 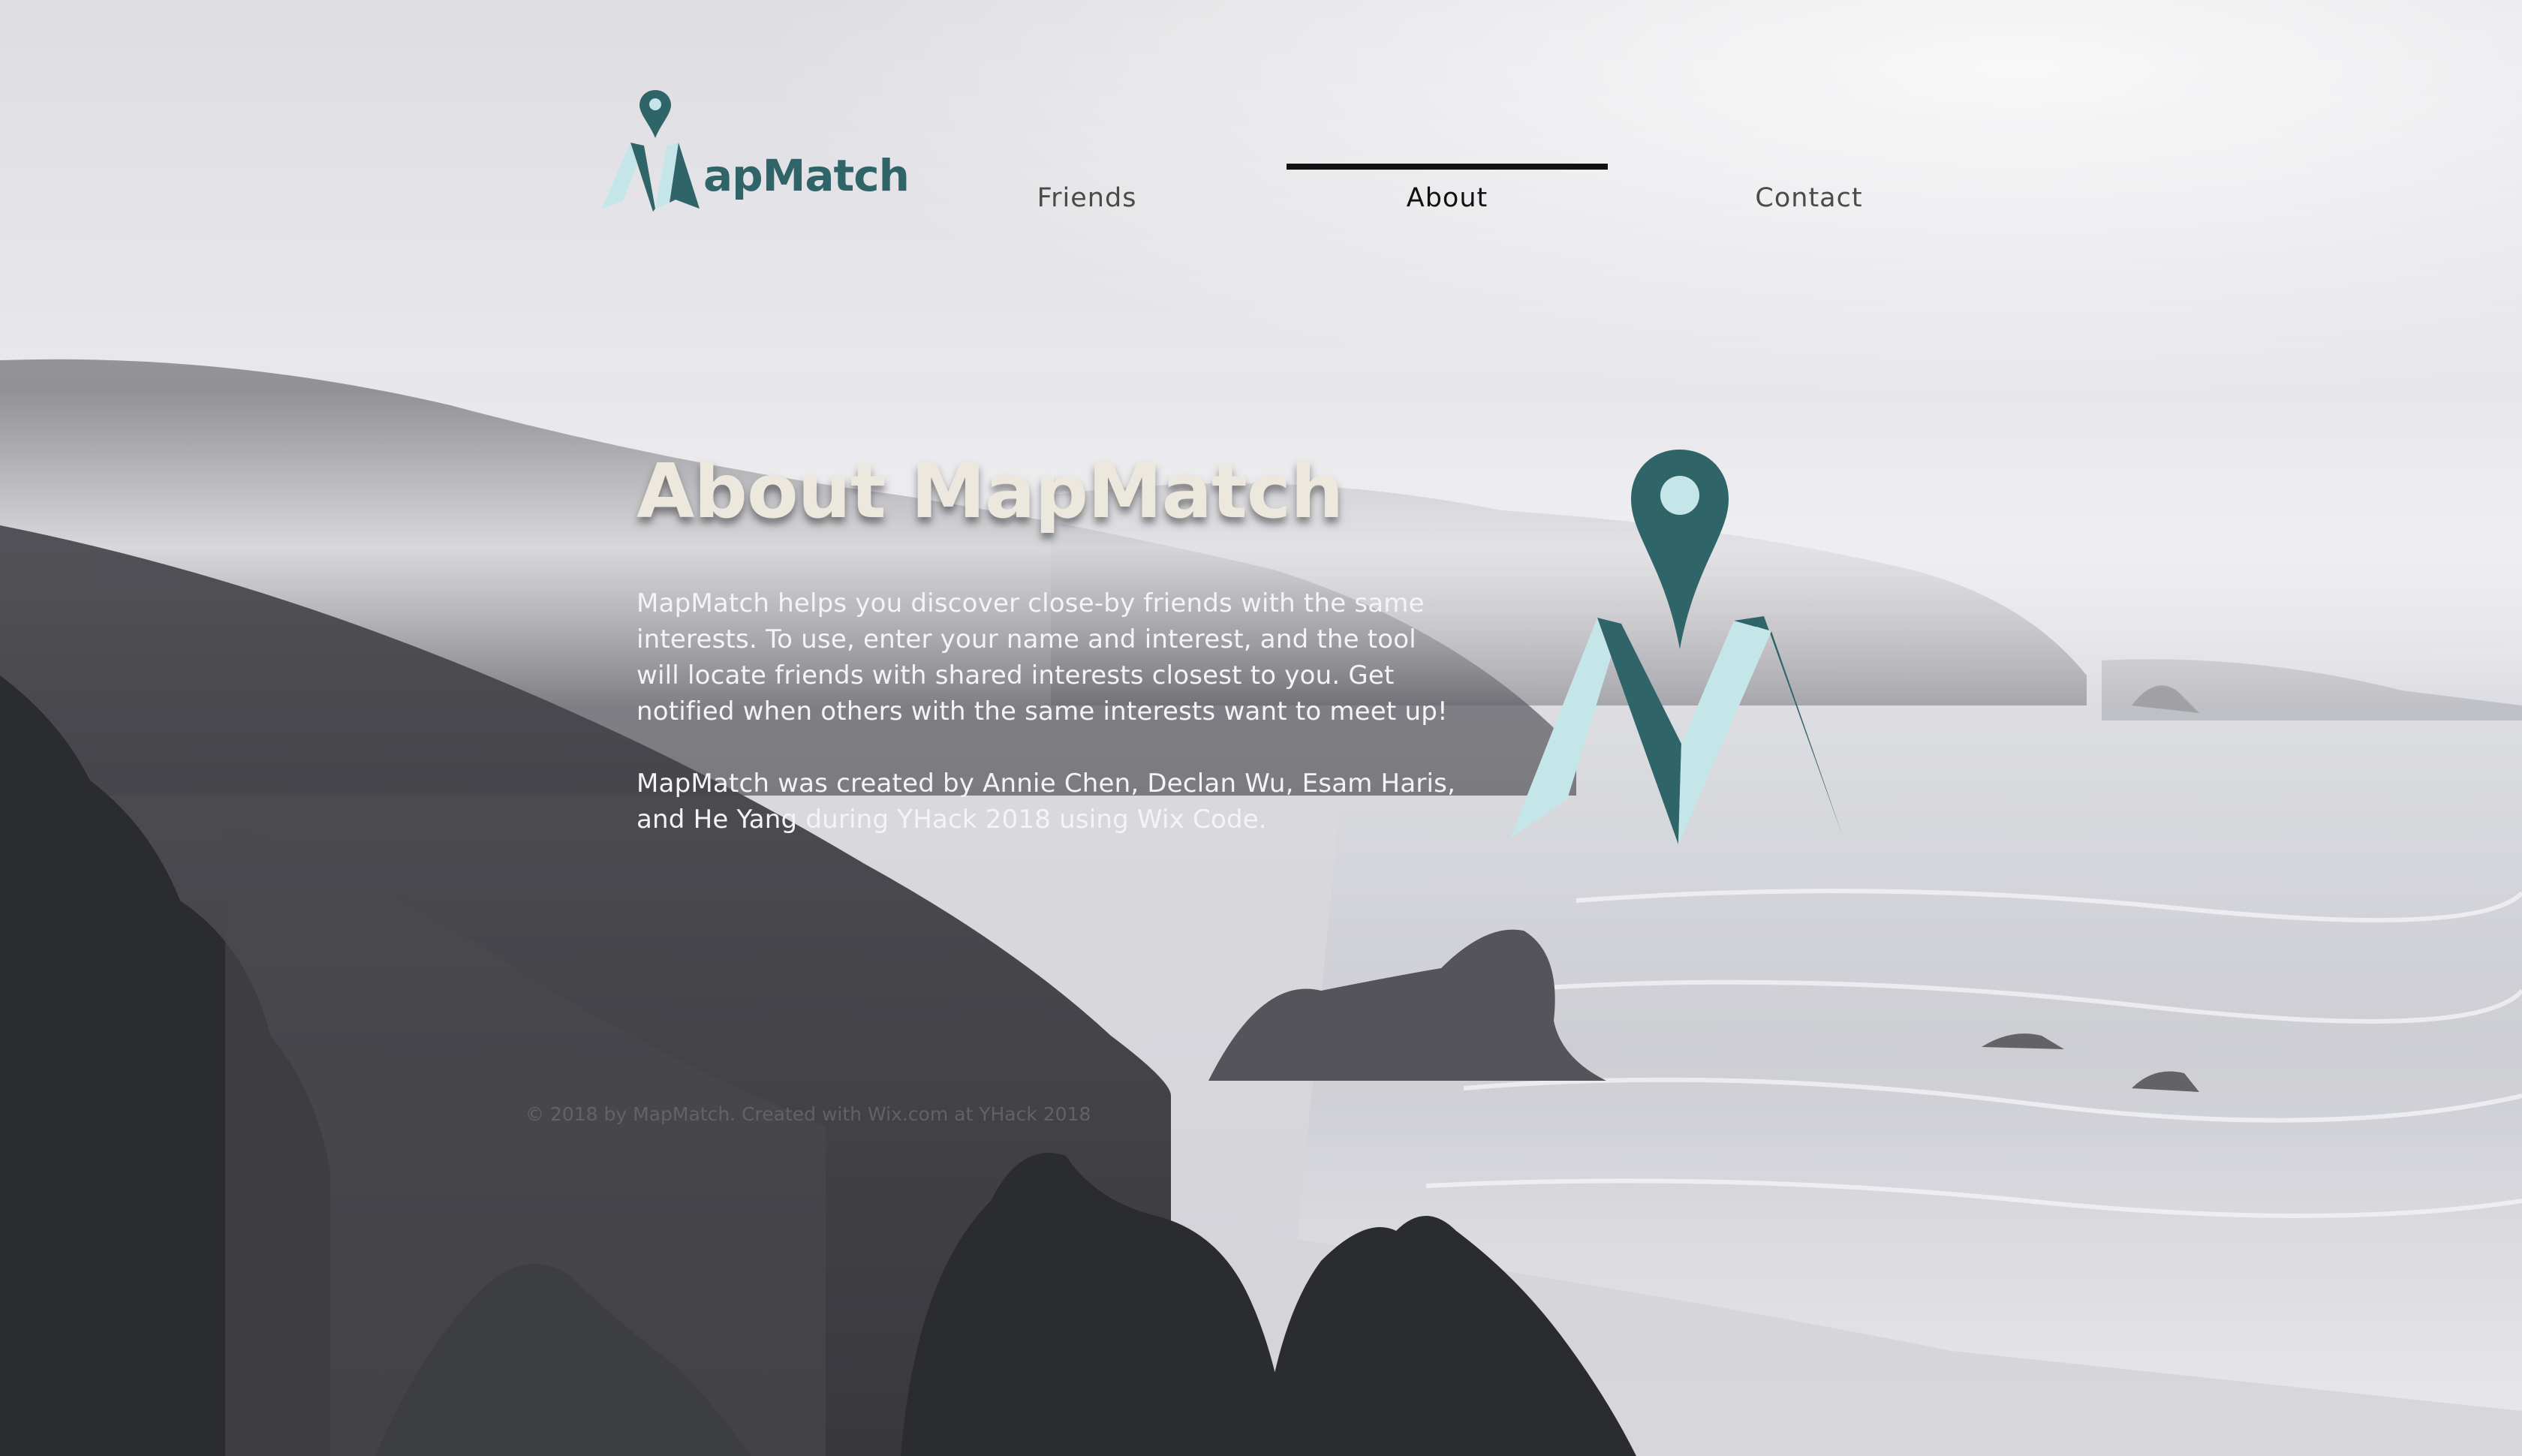 What do you see at coordinates (990, 491) in the screenshot?
I see `page-title: About MapMatch` at bounding box center [990, 491].